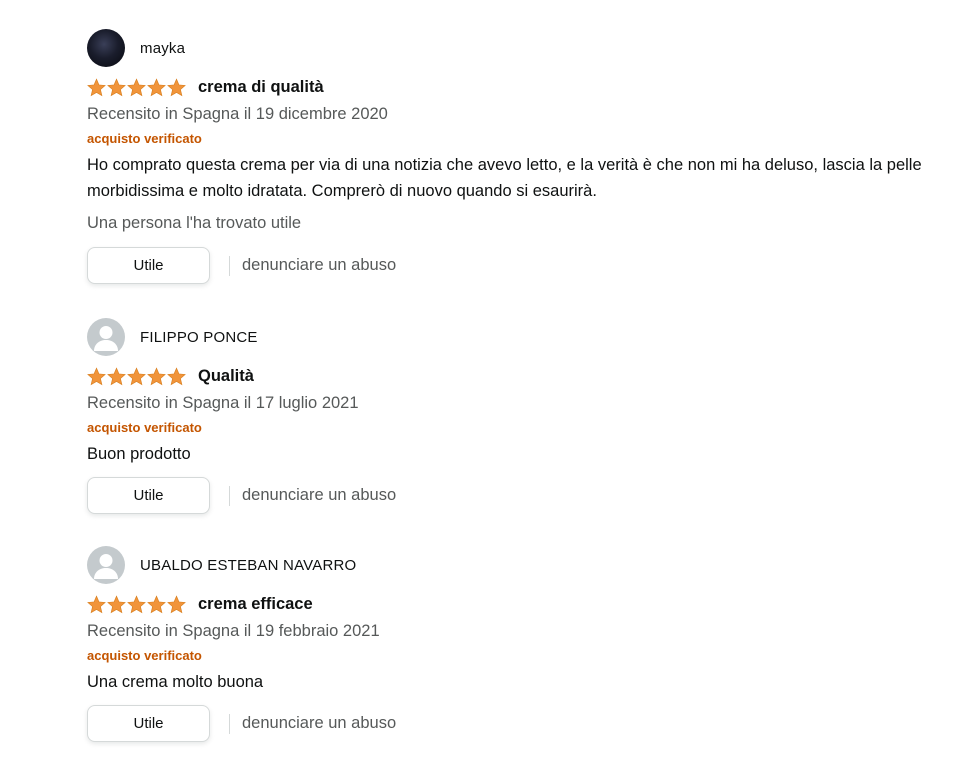  I want to click on reviewer-name: mayka, so click(162, 48).